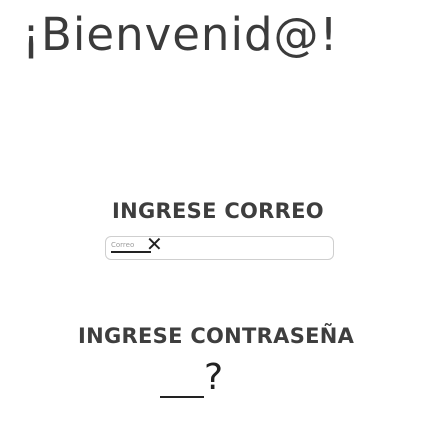 The height and width of the screenshot is (437, 440). Describe the element at coordinates (219, 246) in the screenshot. I see `email-input: Correo ✕` at that location.